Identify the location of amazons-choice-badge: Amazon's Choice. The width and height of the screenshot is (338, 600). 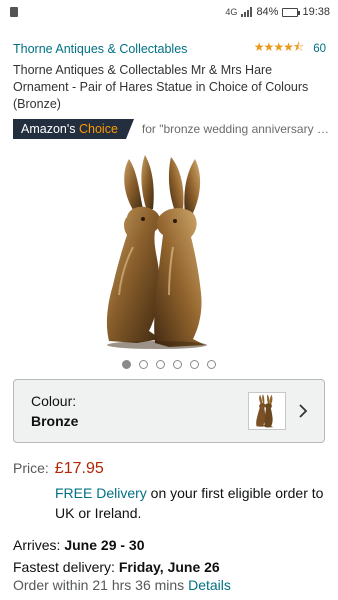
(73, 129).